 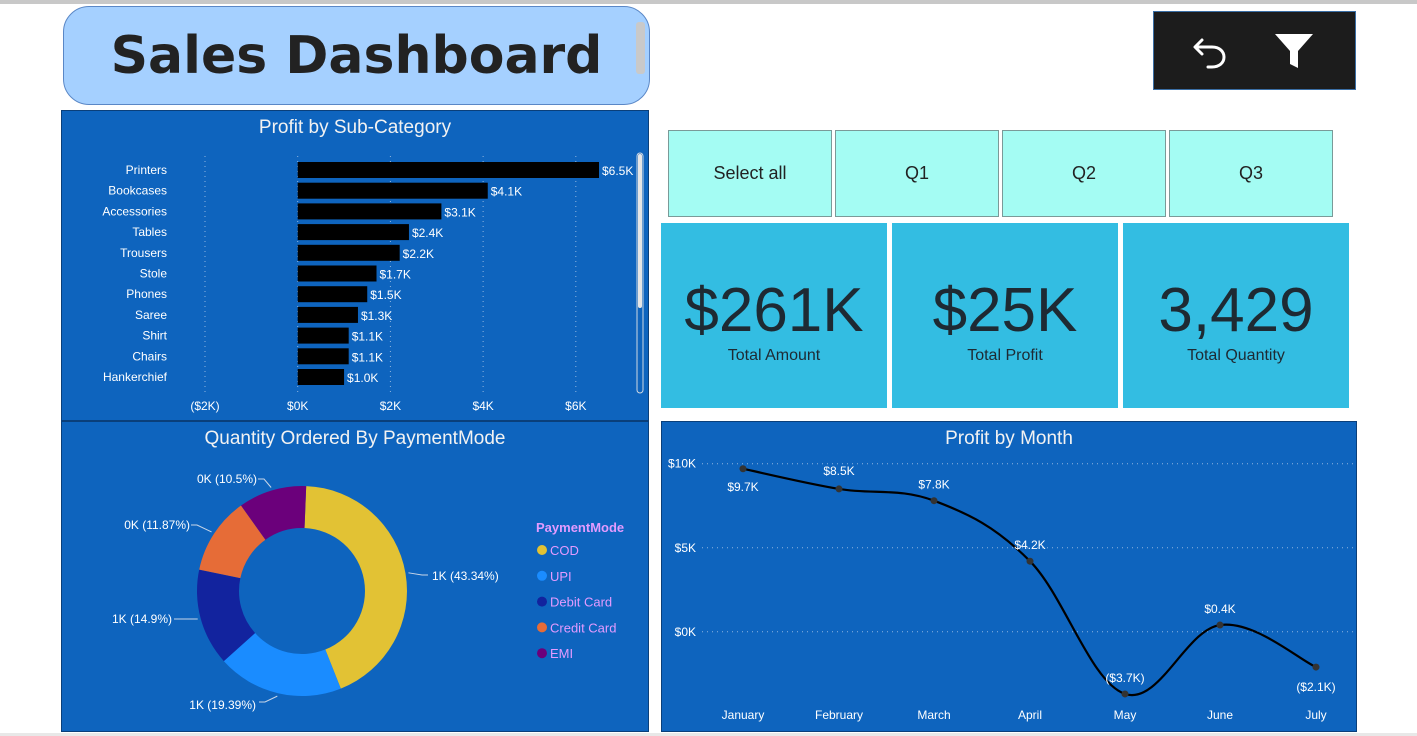 I want to click on title-scrollbar, so click(x=640, y=48).